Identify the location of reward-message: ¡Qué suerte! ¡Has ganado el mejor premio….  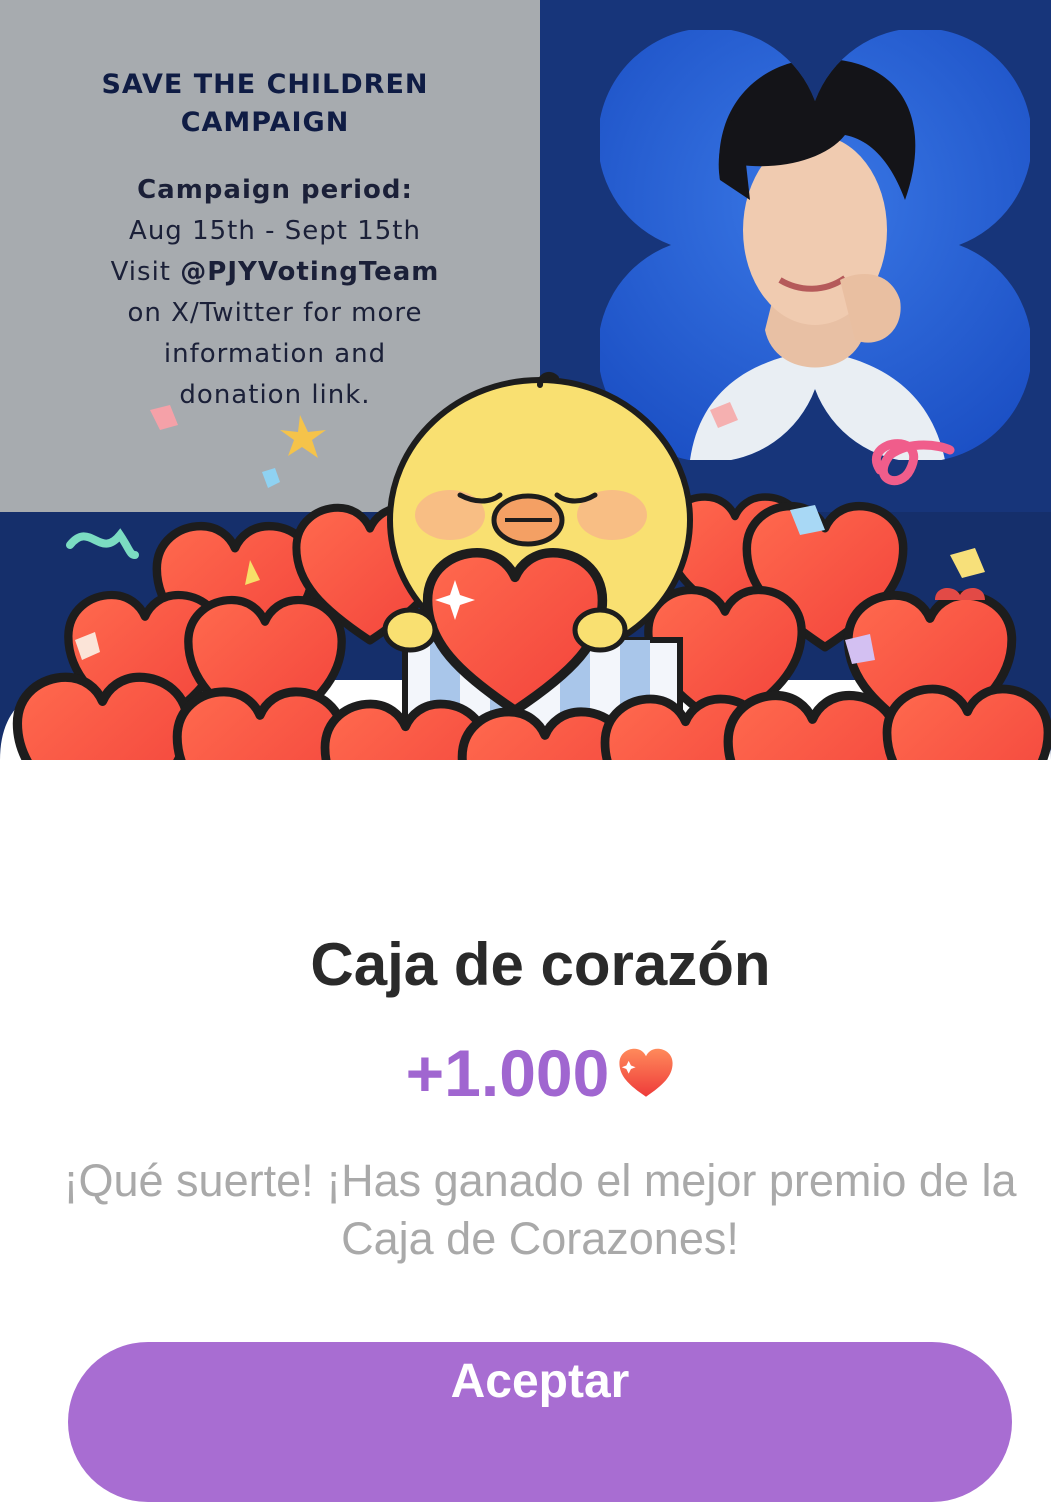
(540, 1209).